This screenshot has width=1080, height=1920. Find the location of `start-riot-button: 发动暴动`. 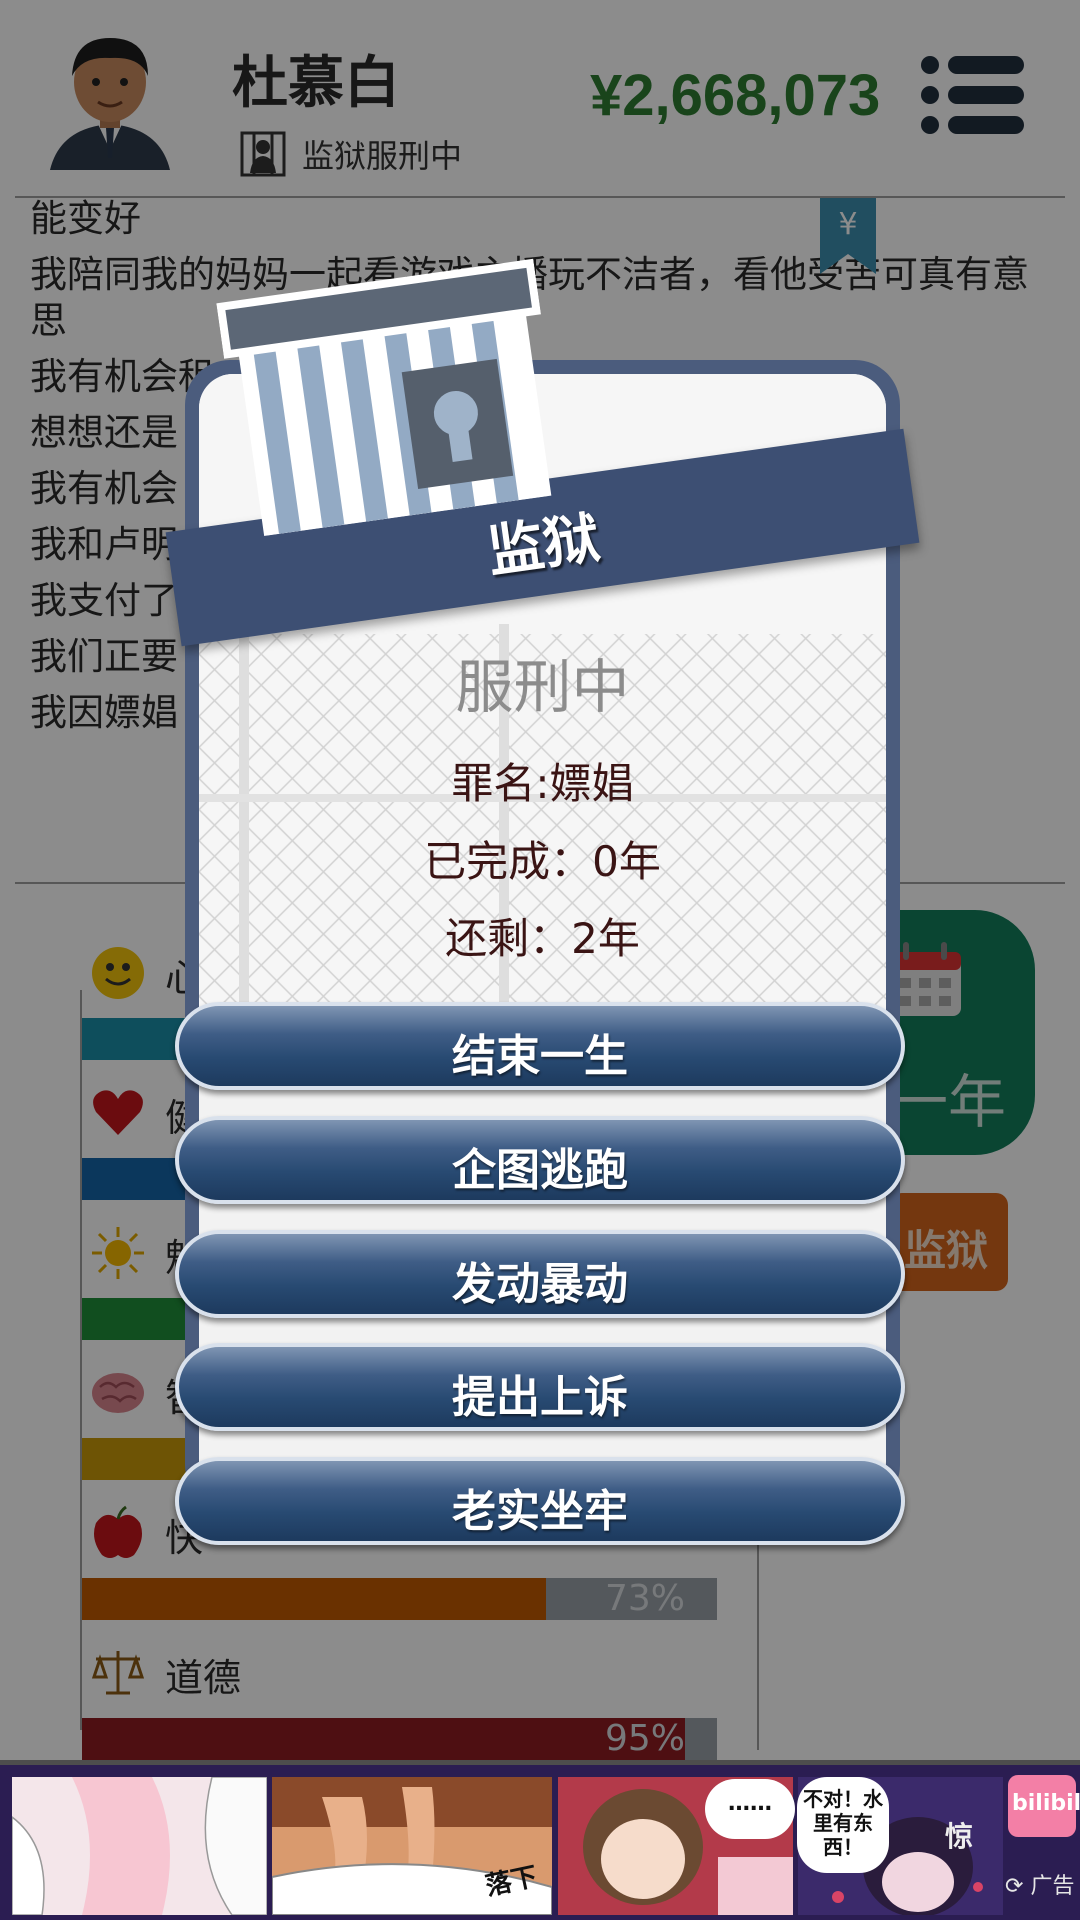

start-riot-button: 发动暴动 is located at coordinates (540, 1274).